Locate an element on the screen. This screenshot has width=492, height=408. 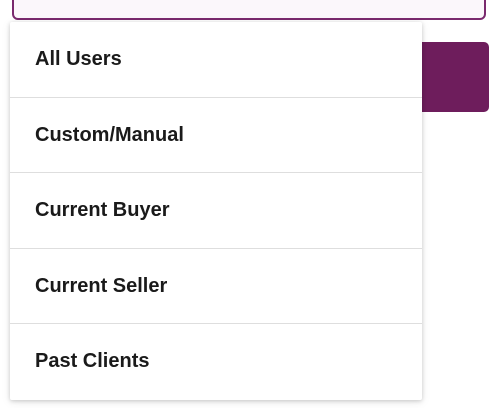
option-label: Past Clients is located at coordinates (92, 361).